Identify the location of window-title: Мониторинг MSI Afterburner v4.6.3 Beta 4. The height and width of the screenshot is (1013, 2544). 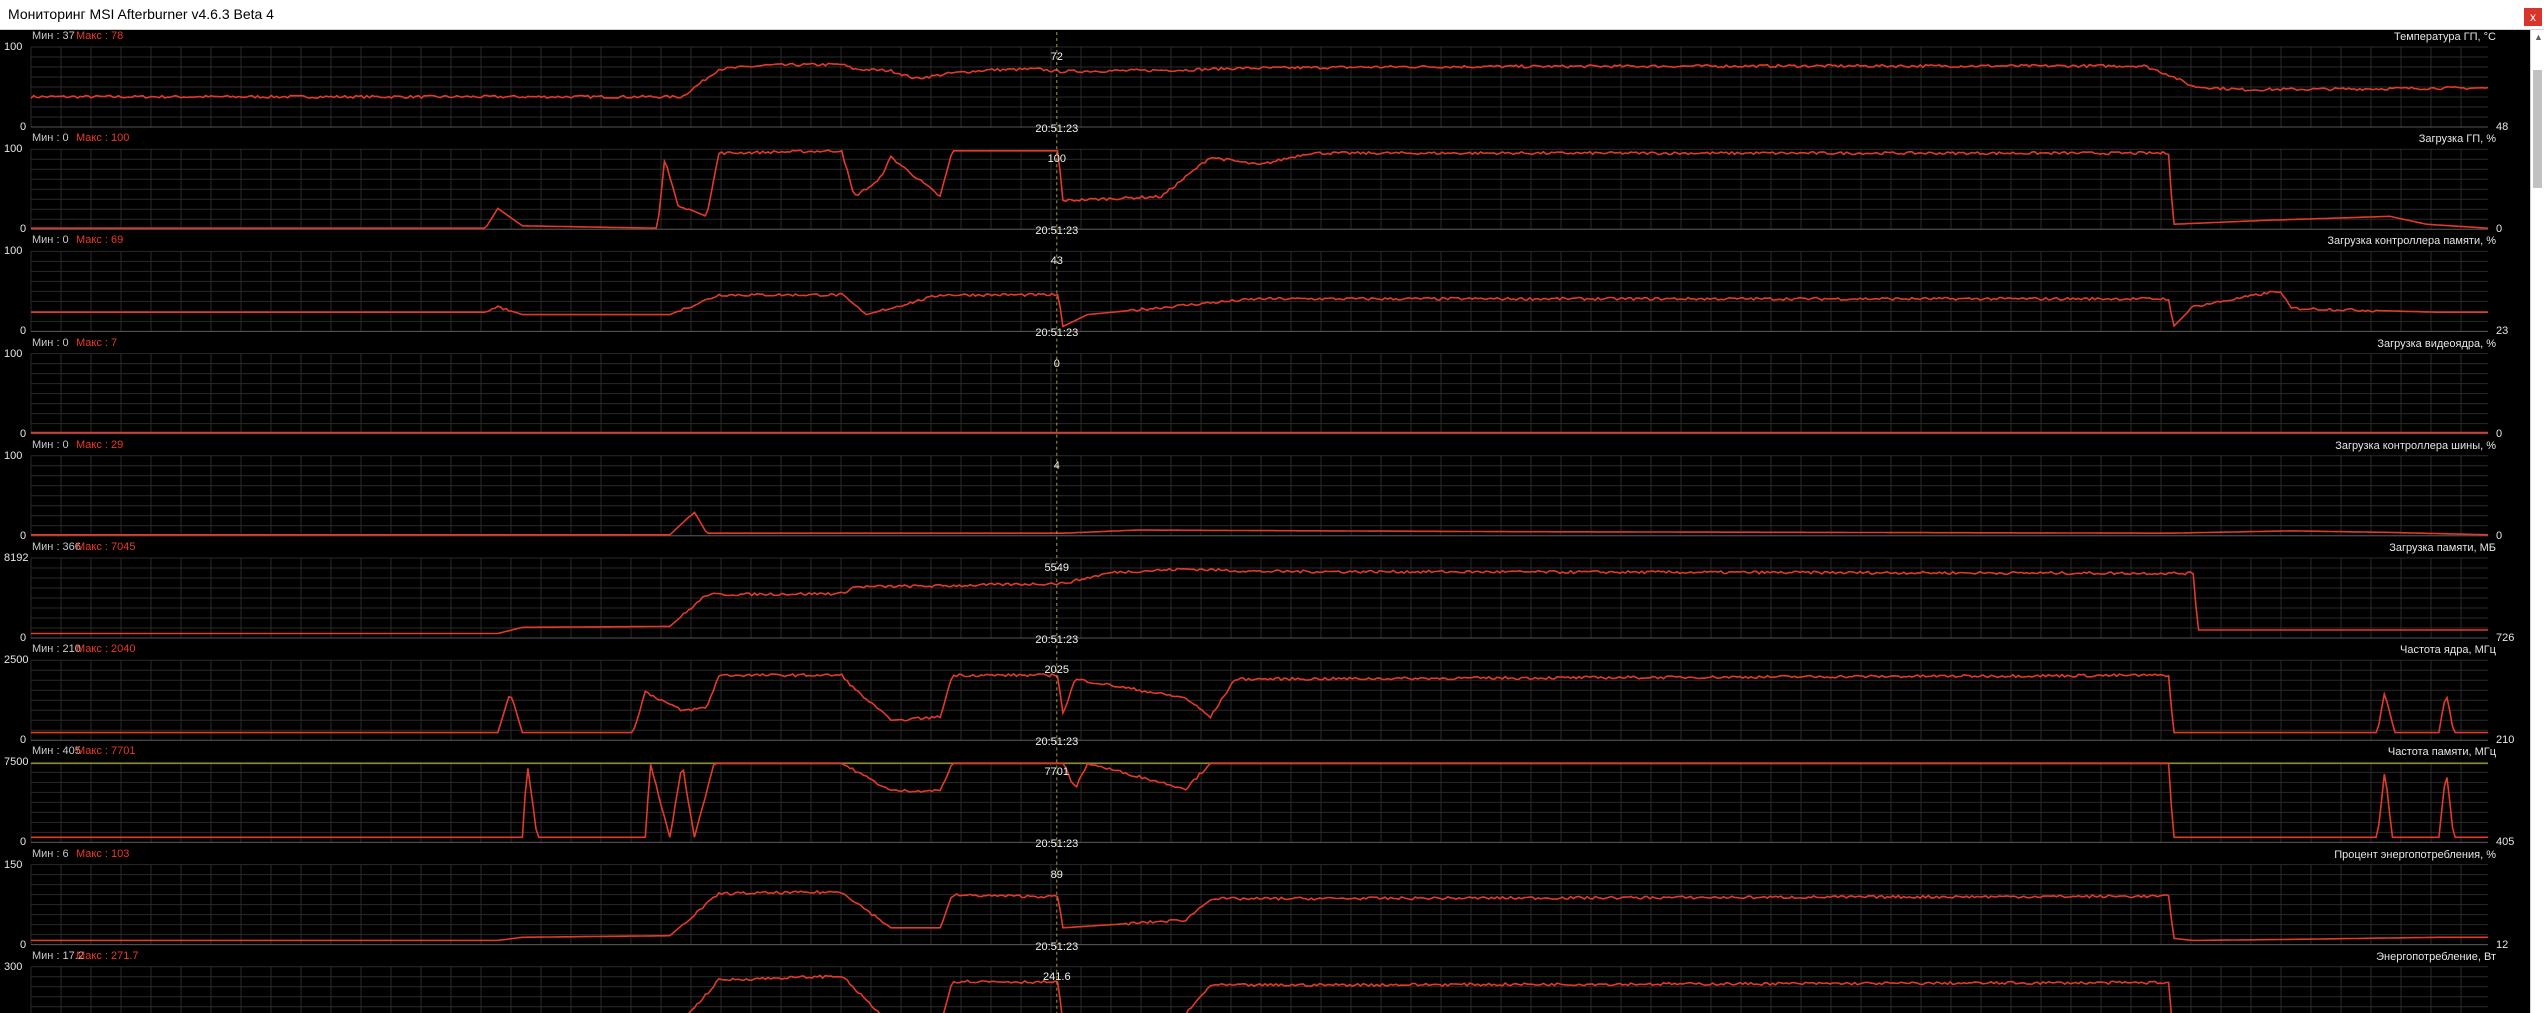
(141, 14).